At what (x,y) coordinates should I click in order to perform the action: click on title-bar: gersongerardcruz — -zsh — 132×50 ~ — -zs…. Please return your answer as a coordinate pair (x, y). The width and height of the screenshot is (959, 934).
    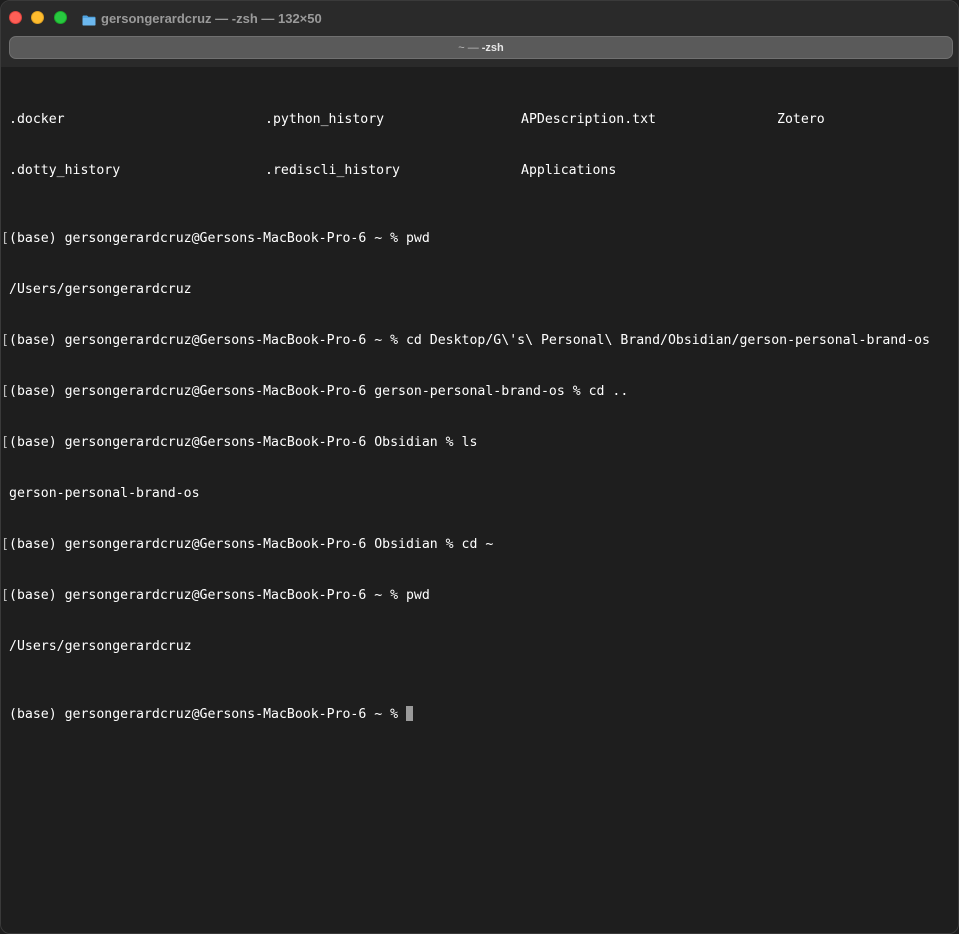
    Looking at the image, I should click on (479, 34).